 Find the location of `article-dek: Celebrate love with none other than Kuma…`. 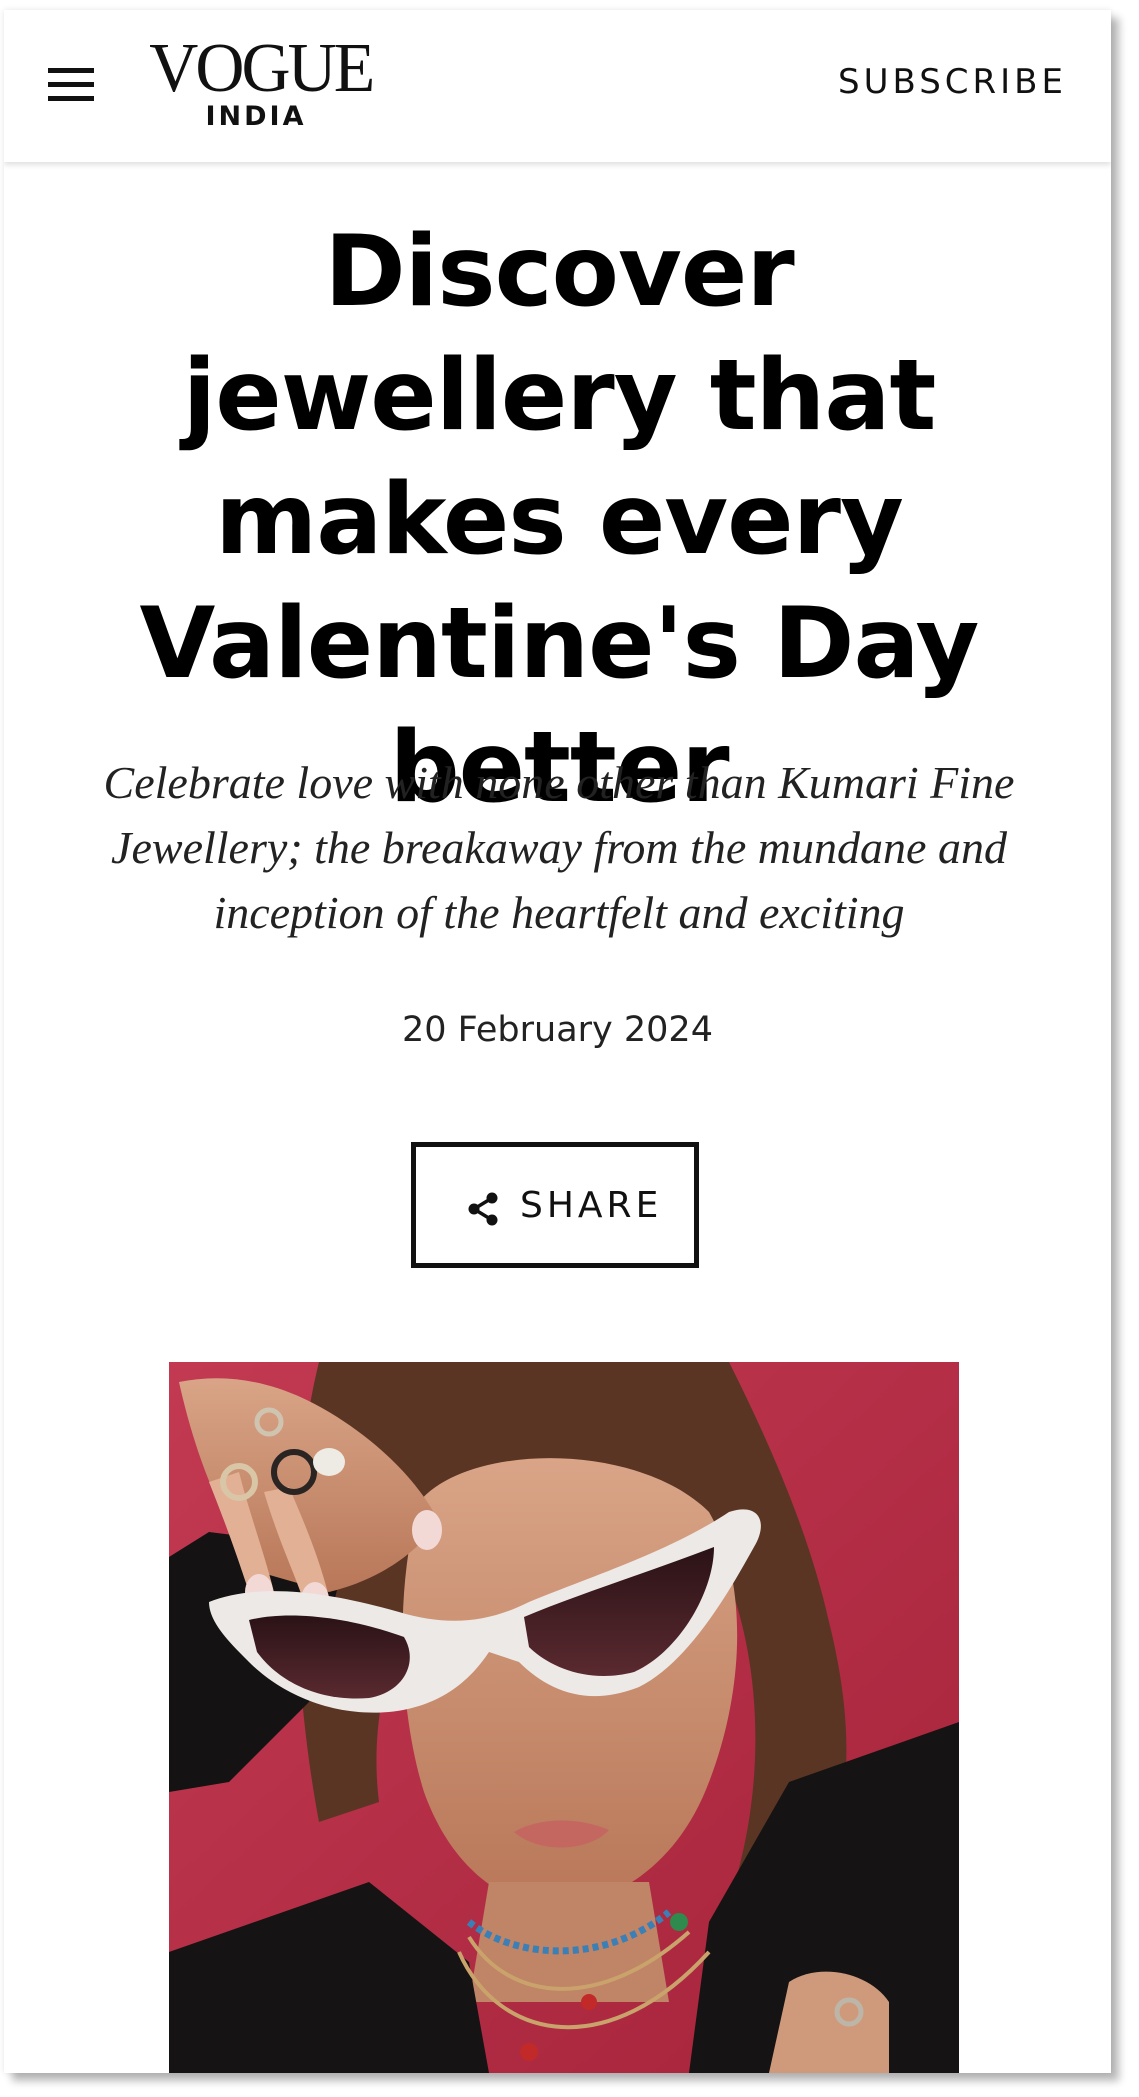

article-dek: Celebrate love with none other than Kuma… is located at coordinates (559, 847).